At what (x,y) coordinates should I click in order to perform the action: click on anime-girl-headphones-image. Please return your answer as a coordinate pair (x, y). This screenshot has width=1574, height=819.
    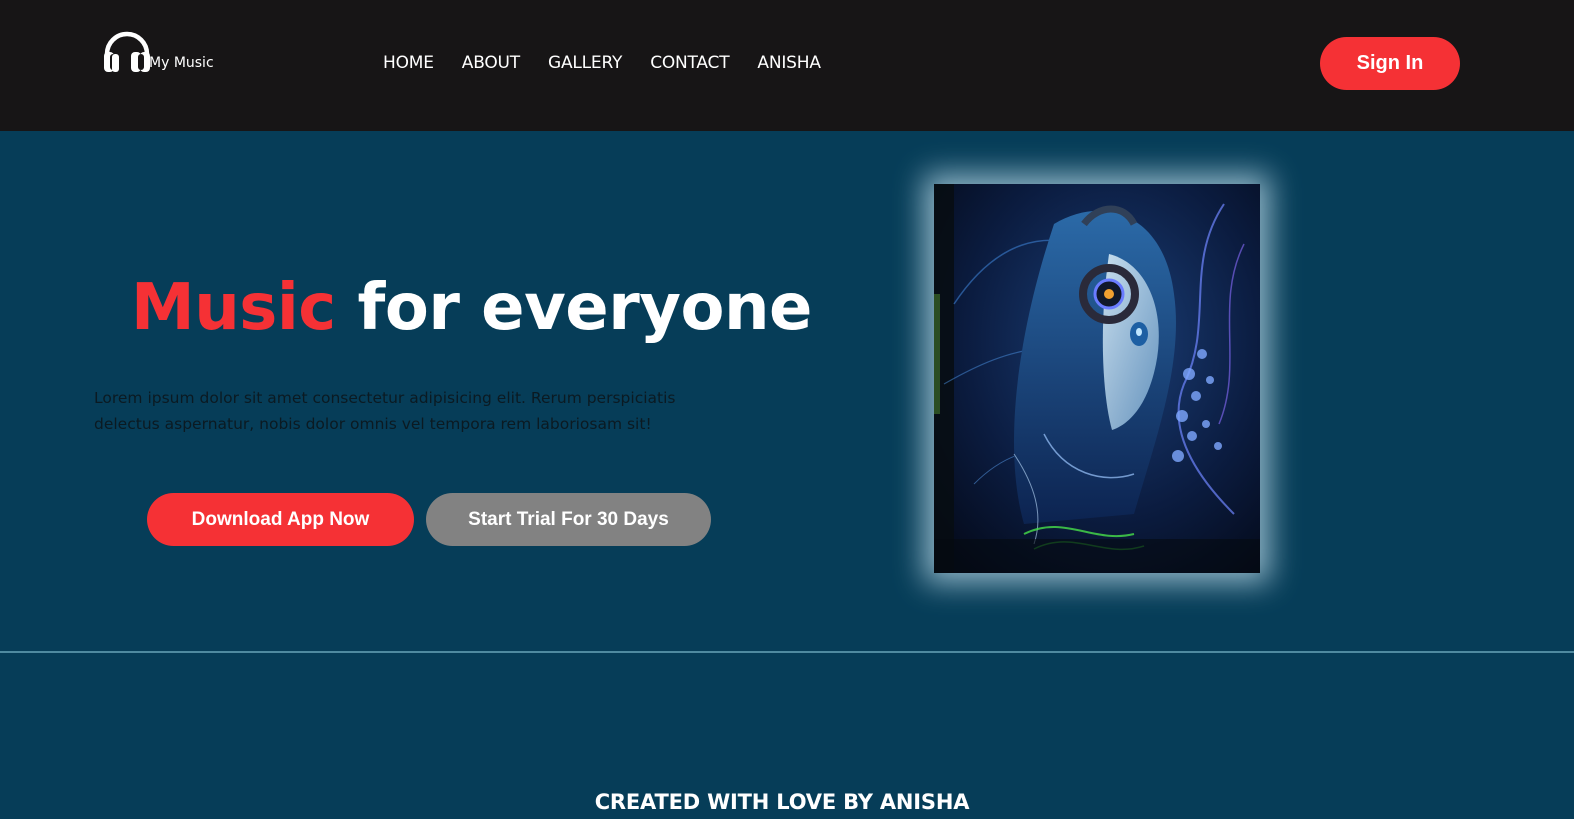
    Looking at the image, I should click on (1097, 378).